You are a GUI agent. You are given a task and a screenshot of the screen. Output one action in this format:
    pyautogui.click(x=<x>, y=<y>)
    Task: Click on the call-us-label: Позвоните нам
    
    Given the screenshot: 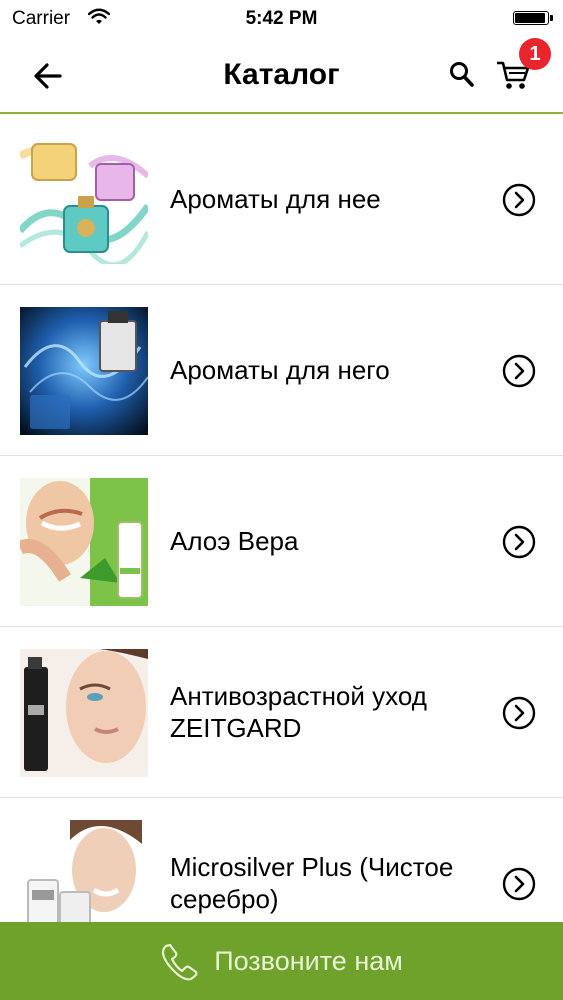 What is the action you would take?
    pyautogui.click(x=308, y=960)
    